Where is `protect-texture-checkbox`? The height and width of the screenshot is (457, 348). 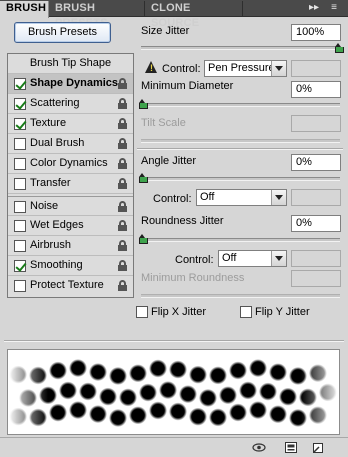 protect-texture-checkbox is located at coordinates (20, 286).